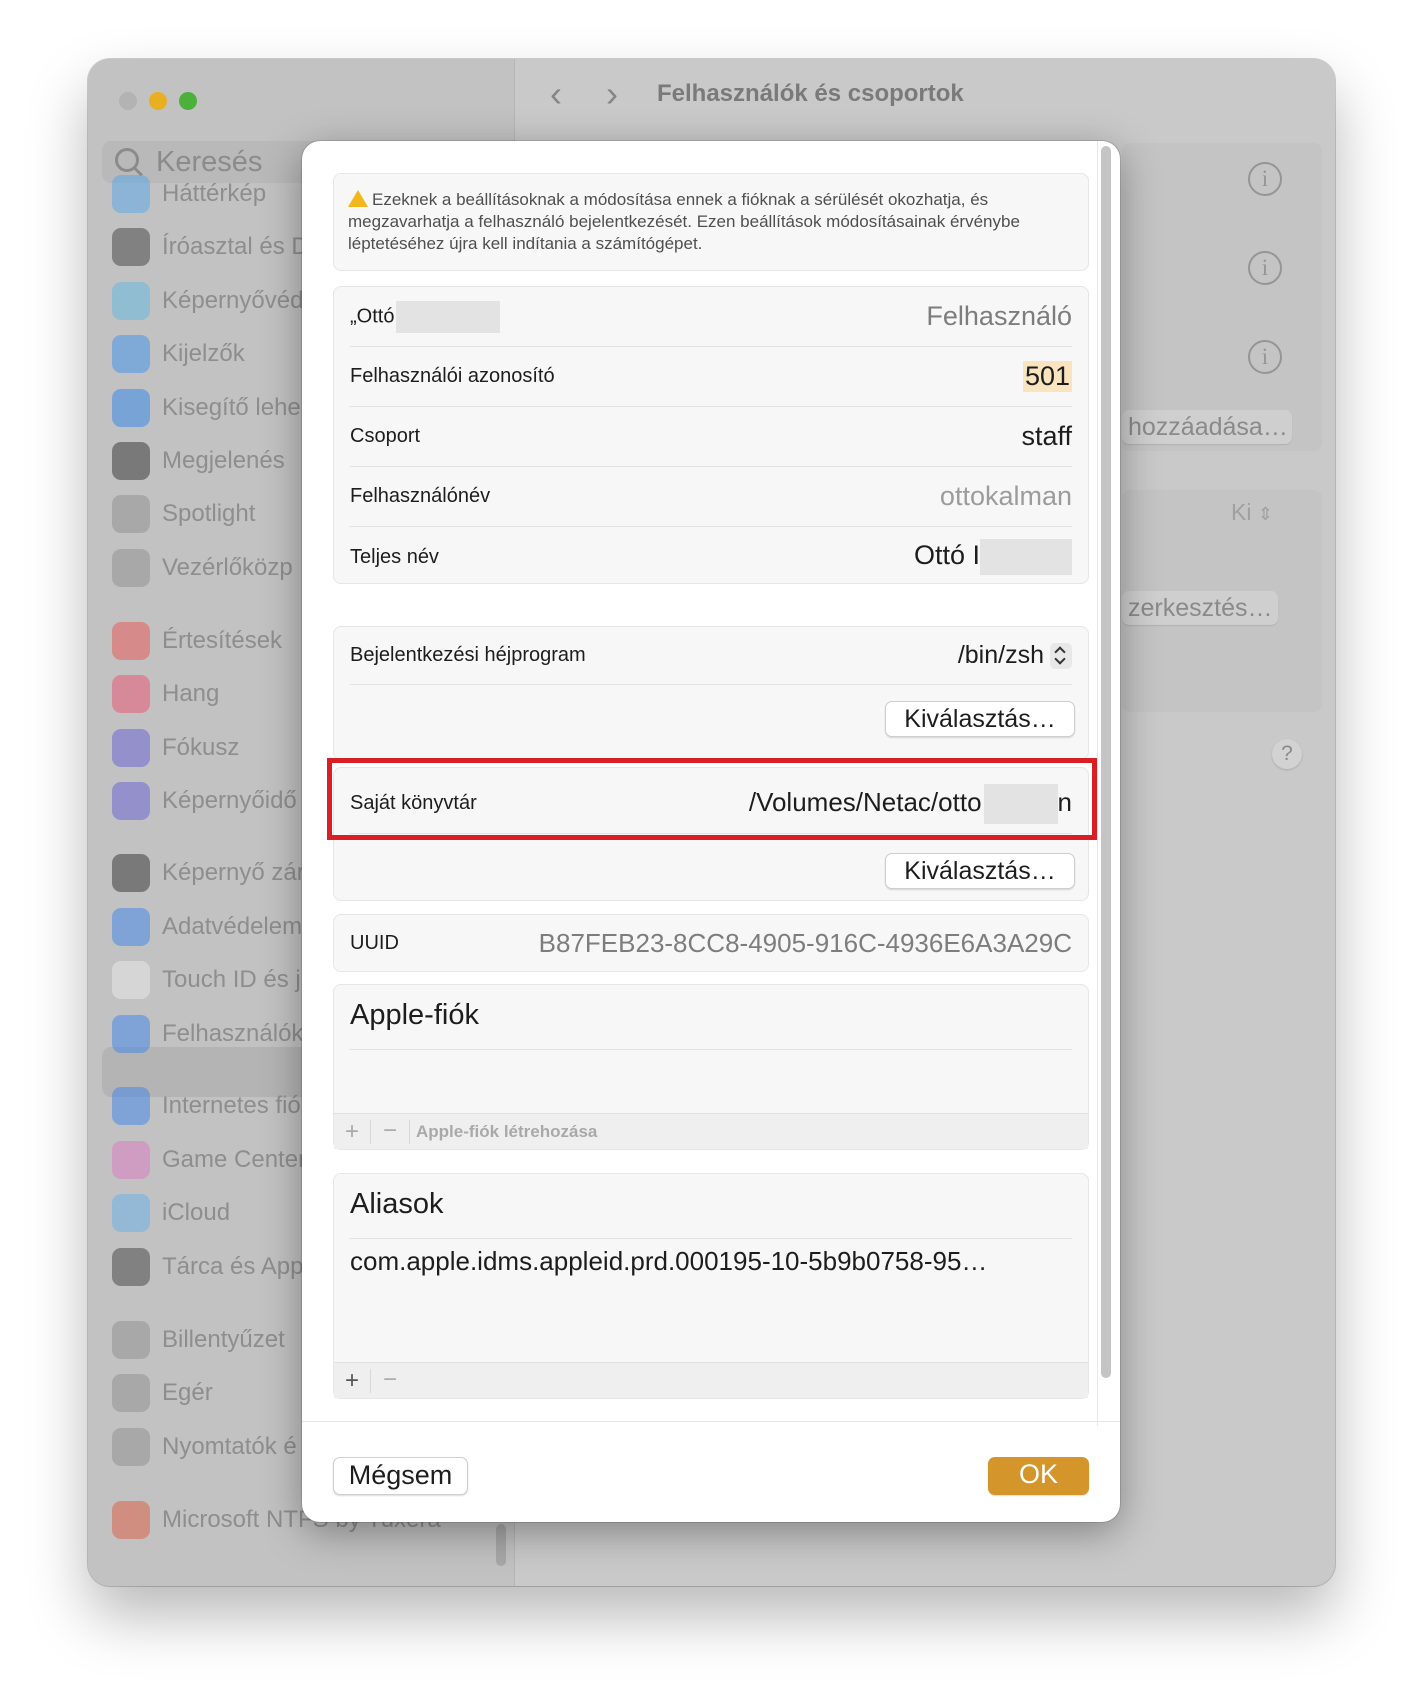 This screenshot has height=1699, width=1420. Describe the element at coordinates (1222, 297) in the screenshot. I see `users-list-panel` at that location.